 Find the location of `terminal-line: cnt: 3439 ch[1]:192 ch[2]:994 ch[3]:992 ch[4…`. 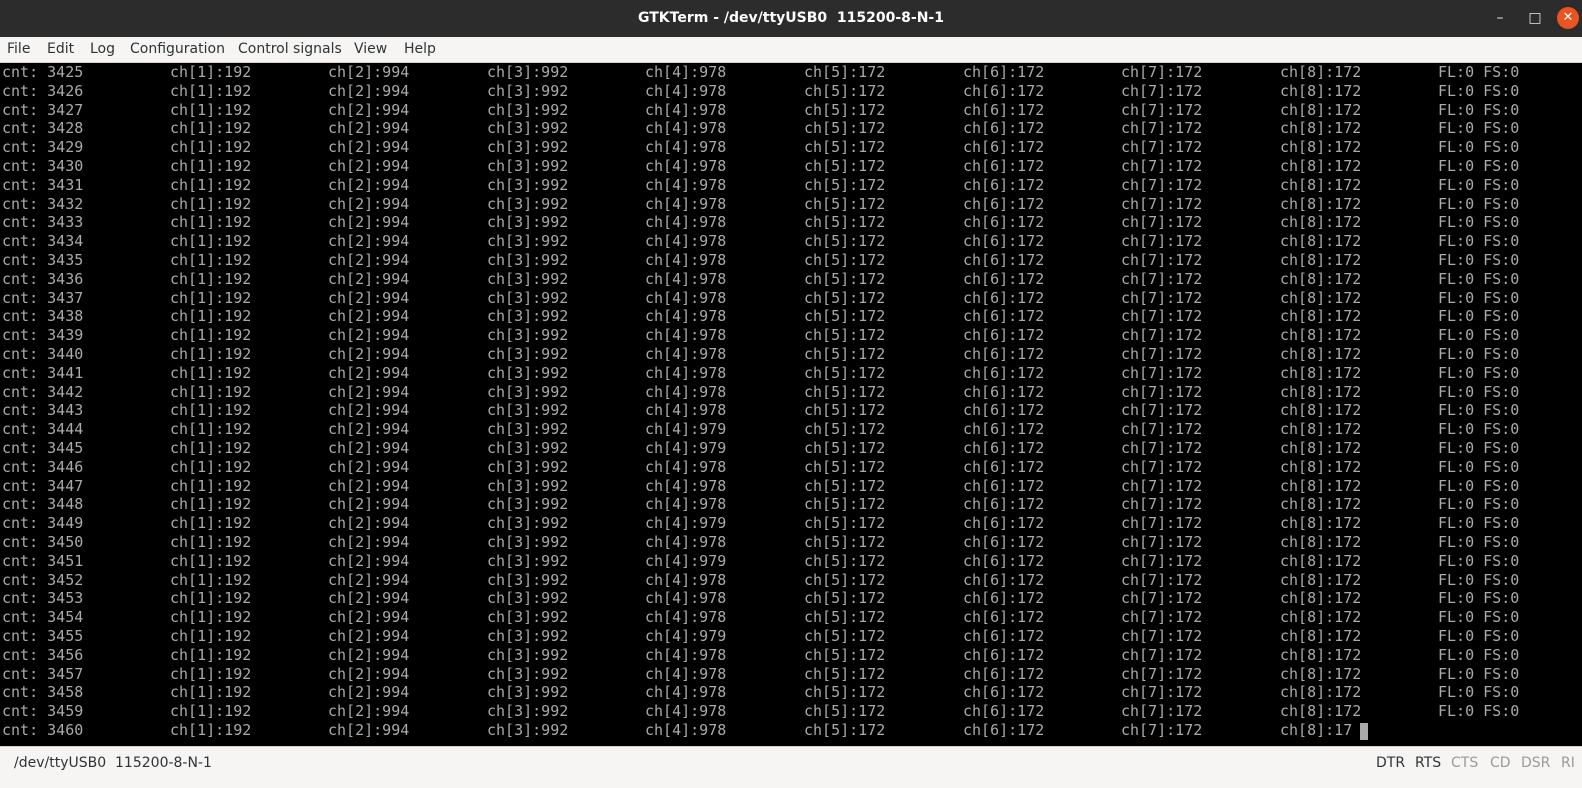

terminal-line: cnt: 3439 ch[1]:192 ch[2]:994 ch[3]:992 ch[4… is located at coordinates (792, 335).